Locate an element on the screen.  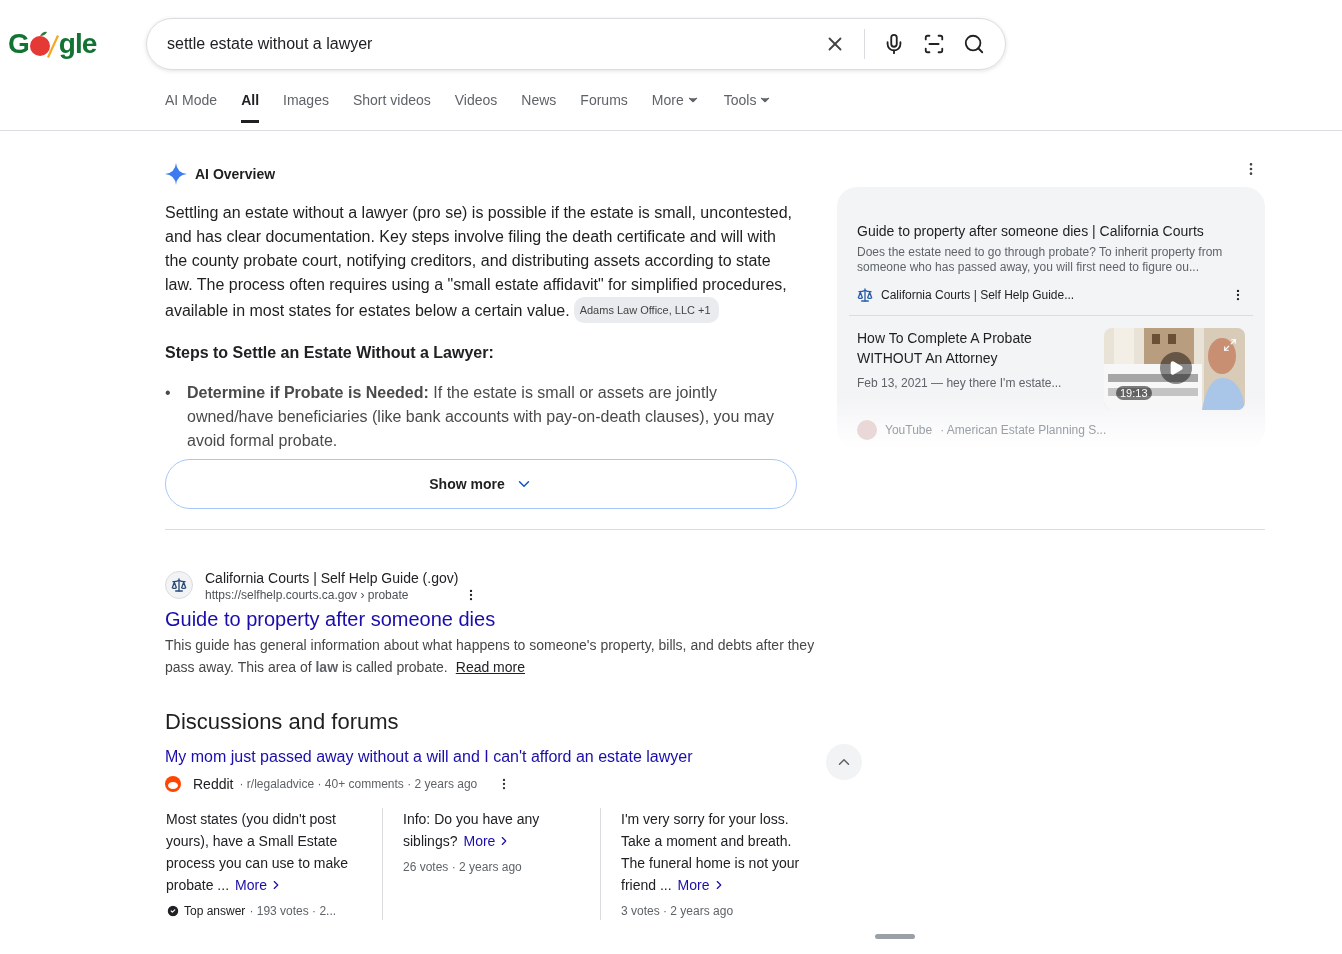
search-tab: Forums is located at coordinates (604, 107).